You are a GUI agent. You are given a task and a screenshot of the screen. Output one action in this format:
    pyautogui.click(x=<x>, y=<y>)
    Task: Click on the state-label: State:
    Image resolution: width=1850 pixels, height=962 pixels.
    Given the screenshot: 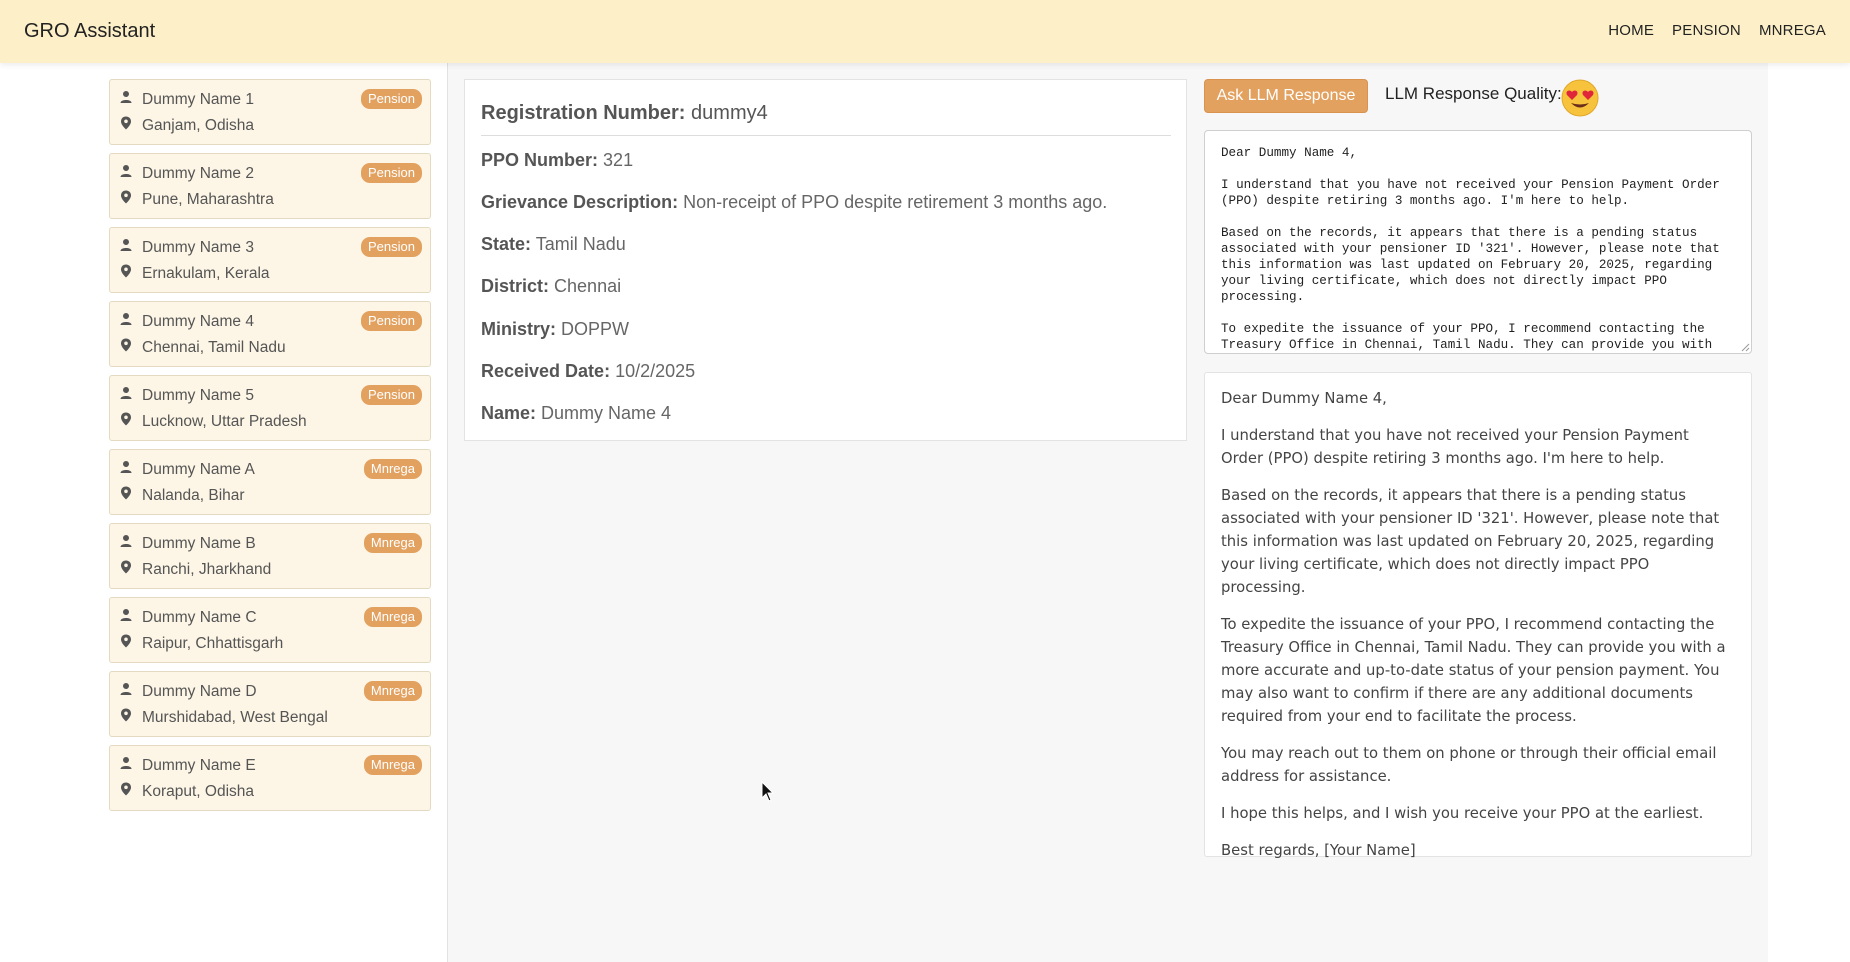 What is the action you would take?
    pyautogui.click(x=506, y=244)
    